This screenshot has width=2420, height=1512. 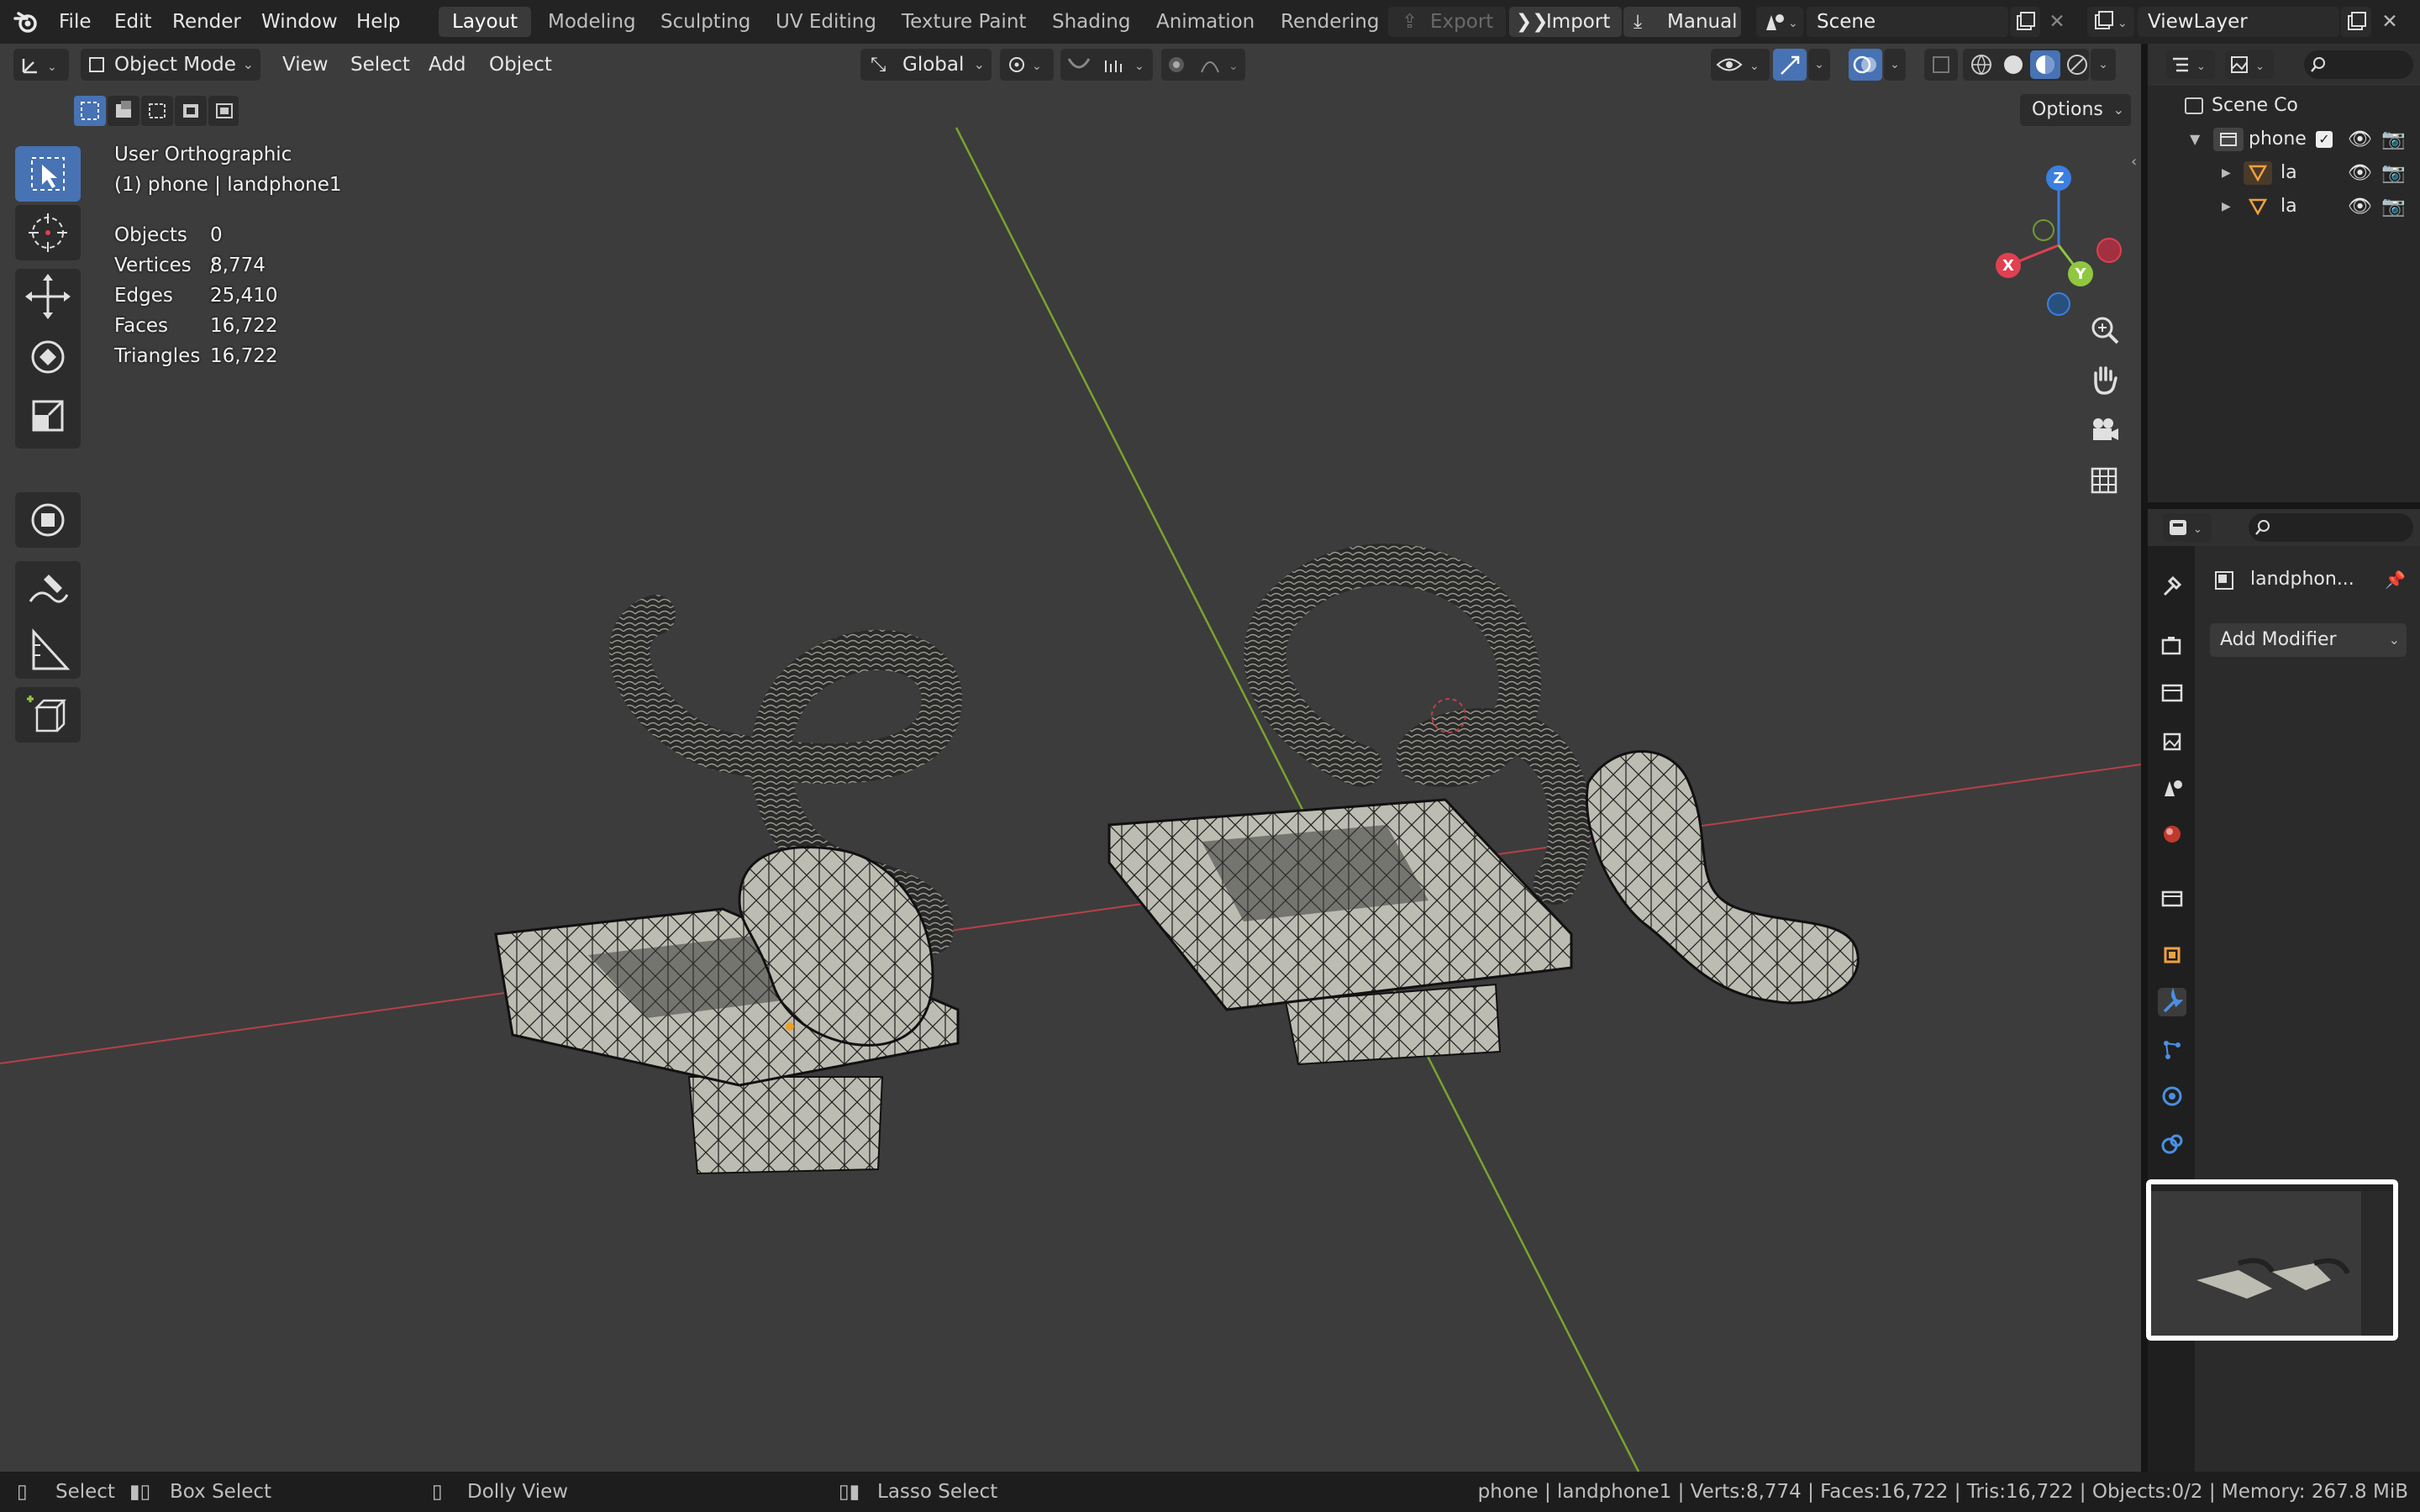 I want to click on gizmo-options-caret: ⌄, so click(x=1819, y=65).